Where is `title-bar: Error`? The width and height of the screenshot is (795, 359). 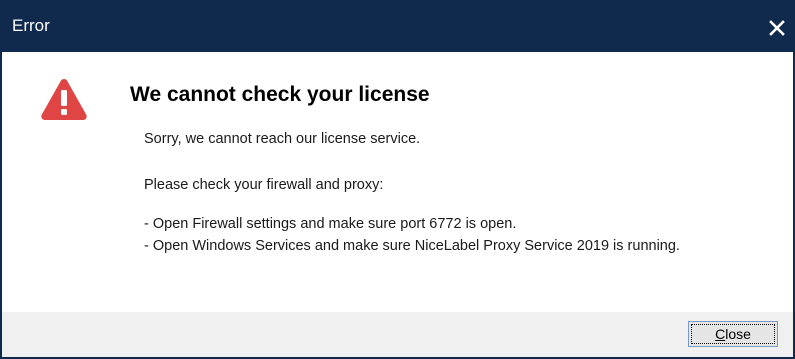
title-bar: Error is located at coordinates (397, 27).